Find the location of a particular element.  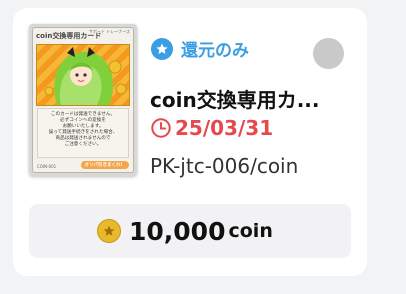

card-image-button-label: オリパ引きまくれ！ is located at coordinates (104, 165).